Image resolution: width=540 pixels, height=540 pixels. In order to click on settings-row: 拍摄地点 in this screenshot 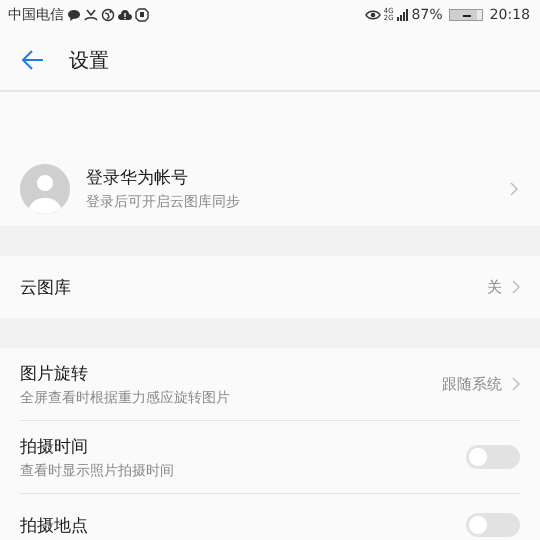, I will do `click(270, 516)`.